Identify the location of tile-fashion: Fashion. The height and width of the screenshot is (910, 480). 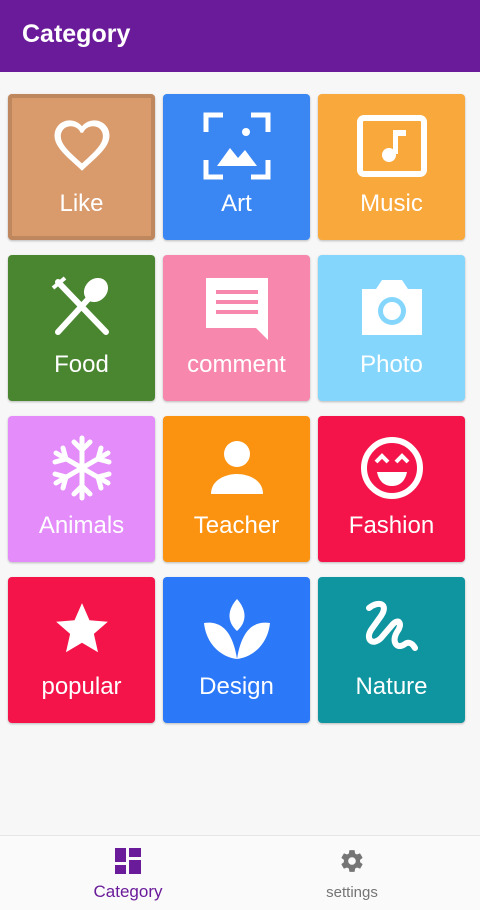
(391, 489).